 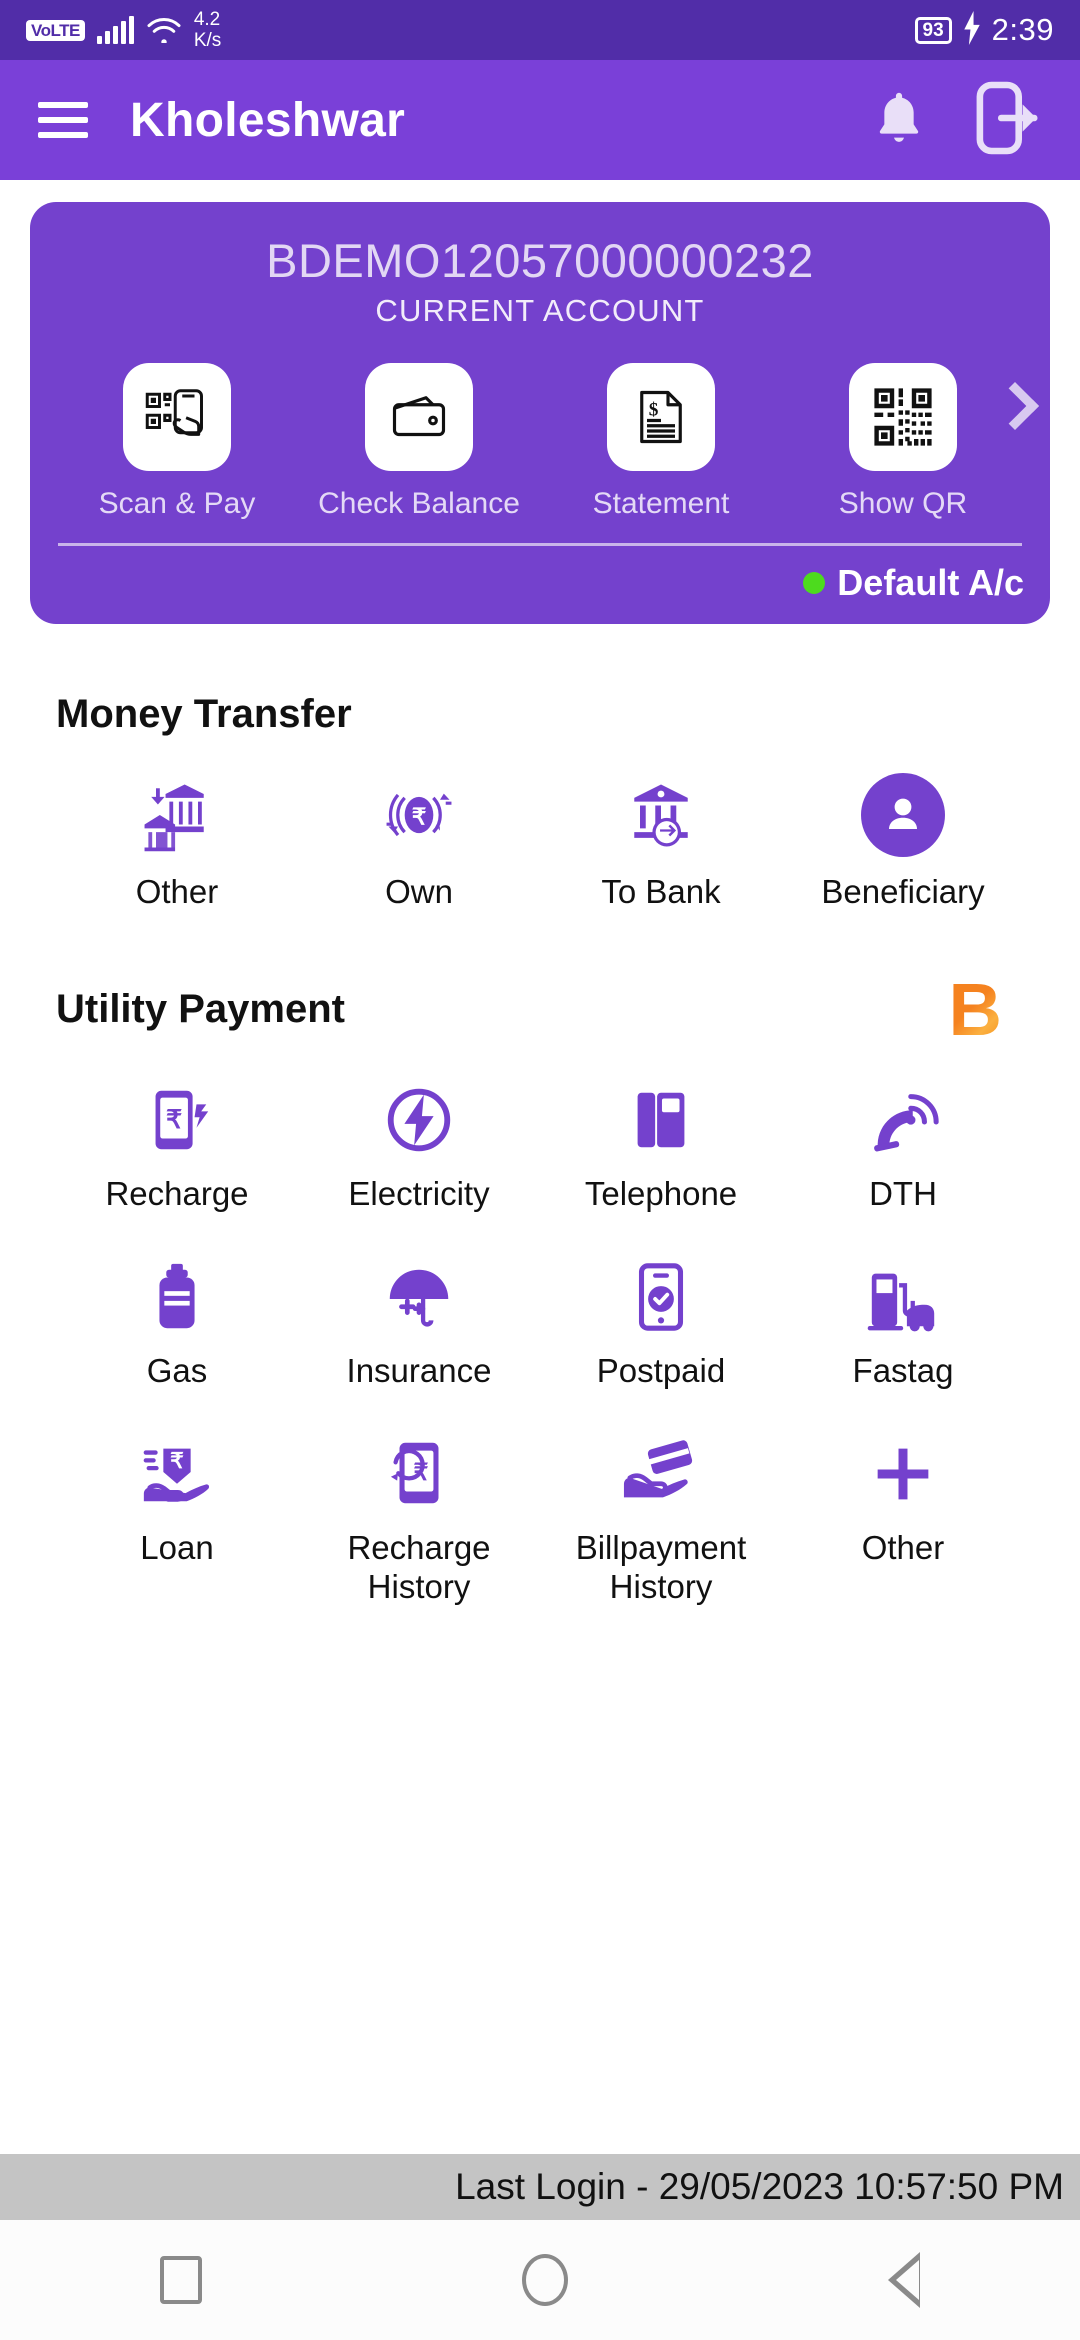 What do you see at coordinates (177, 1517) in the screenshot?
I see `tile-loan: ₹ Loan` at bounding box center [177, 1517].